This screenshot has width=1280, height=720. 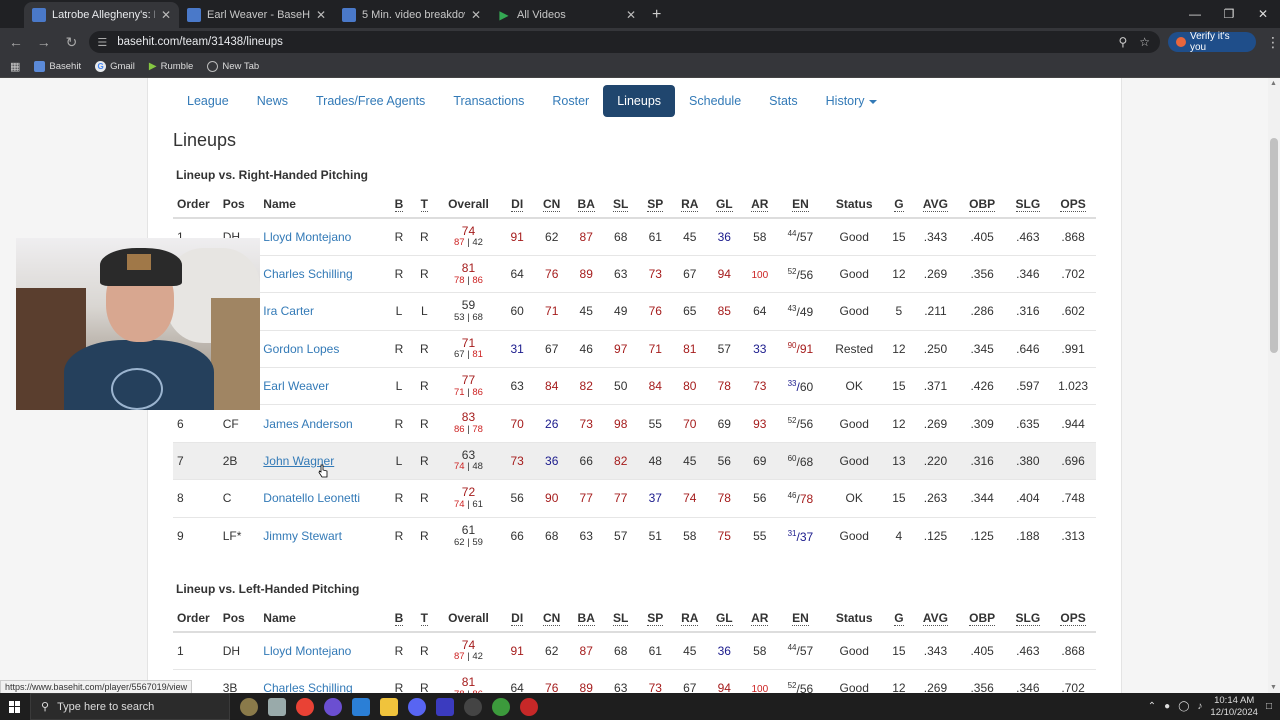 I want to click on throws-cell: R, so click(x=424, y=386).